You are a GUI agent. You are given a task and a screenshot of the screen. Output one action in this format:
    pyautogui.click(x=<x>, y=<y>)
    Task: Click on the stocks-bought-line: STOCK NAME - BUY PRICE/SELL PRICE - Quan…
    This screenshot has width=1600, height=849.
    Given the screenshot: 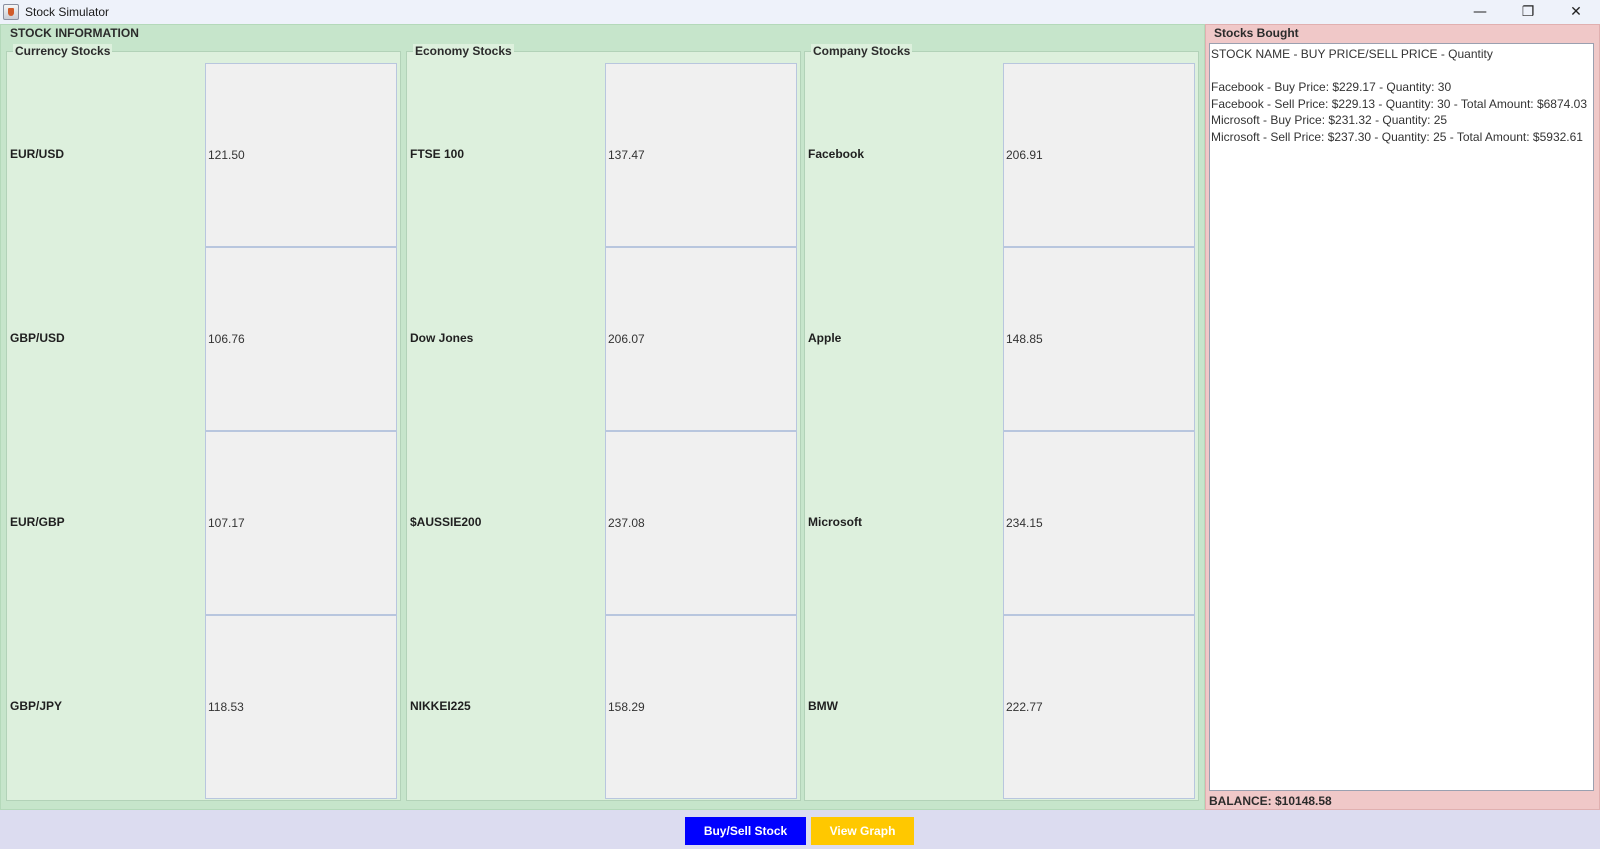 What is the action you would take?
    pyautogui.click(x=1352, y=54)
    